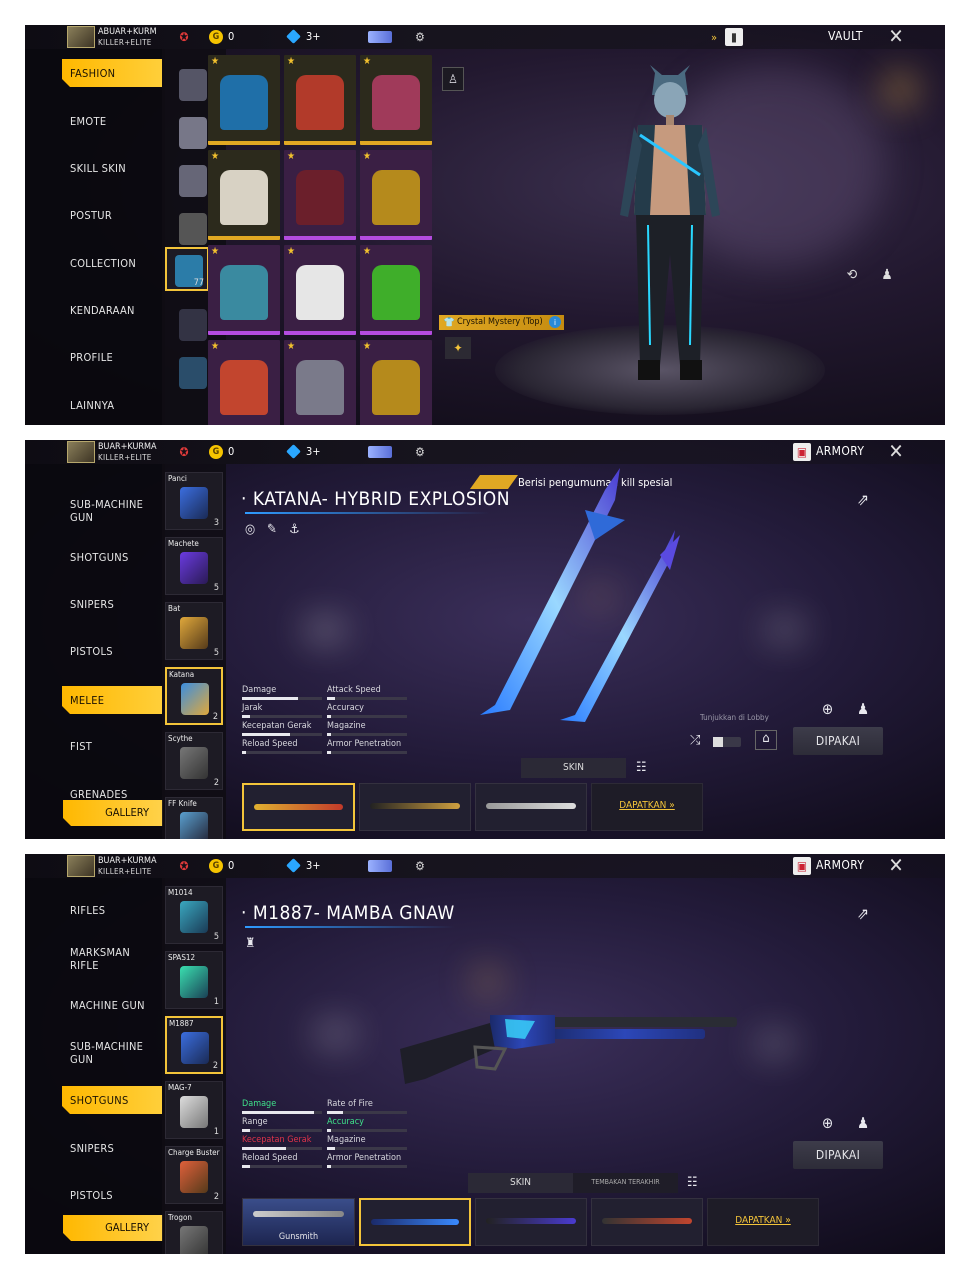 The width and height of the screenshot is (970, 1280). Describe the element at coordinates (99, 794) in the screenshot. I see `category-grenades: GRENADES` at that location.